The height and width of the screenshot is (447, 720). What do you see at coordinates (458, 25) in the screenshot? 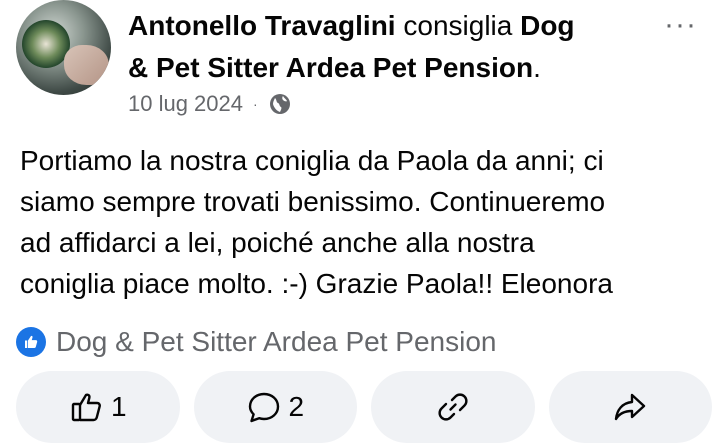
I see `recommend-verb: consiglia` at bounding box center [458, 25].